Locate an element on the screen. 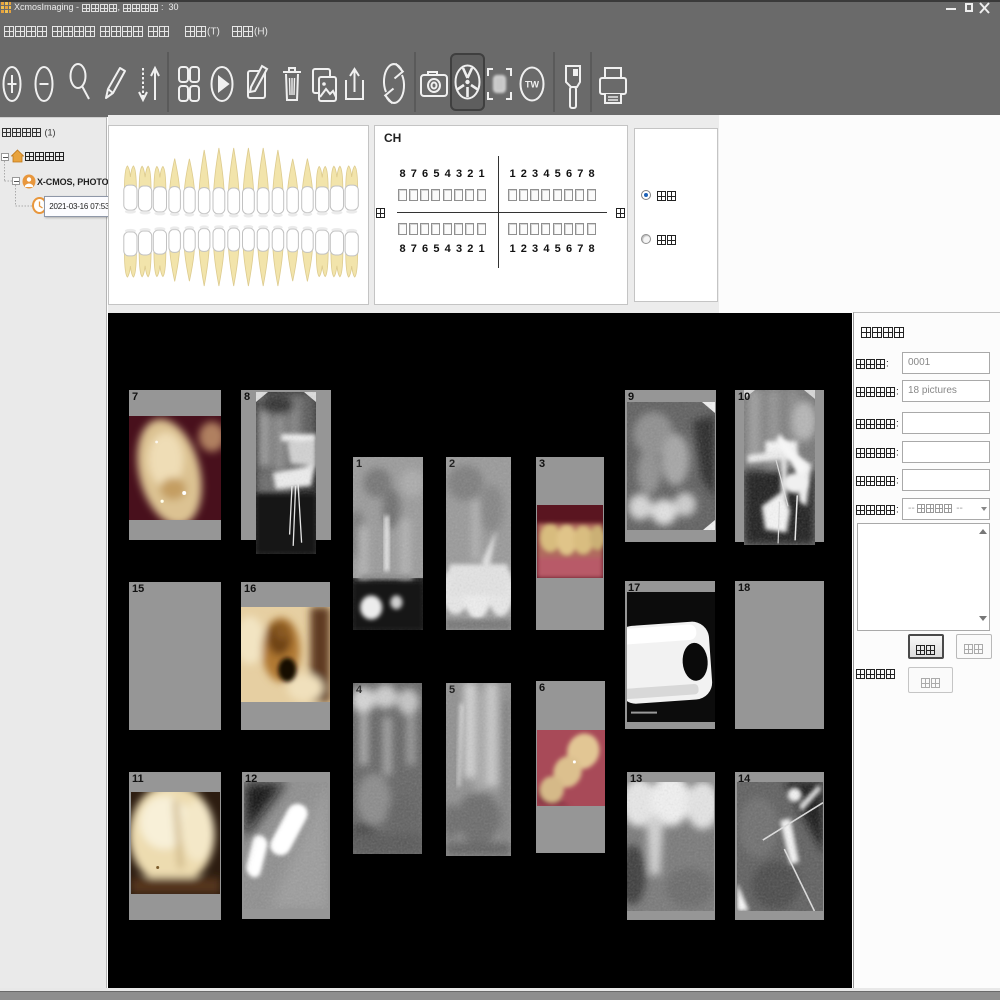 This screenshot has width=1000, height=1000. svg-text: TW is located at coordinates (532, 85).